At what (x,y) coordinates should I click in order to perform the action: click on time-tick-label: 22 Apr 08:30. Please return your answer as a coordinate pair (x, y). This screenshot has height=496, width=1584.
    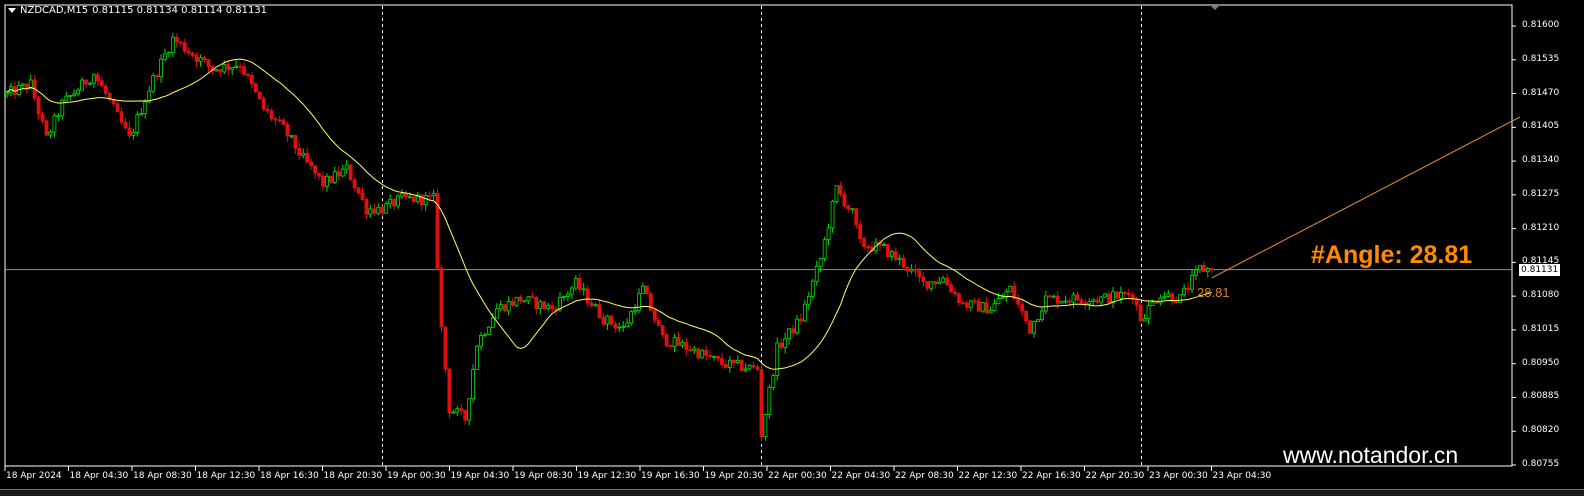
    Looking at the image, I should click on (924, 476).